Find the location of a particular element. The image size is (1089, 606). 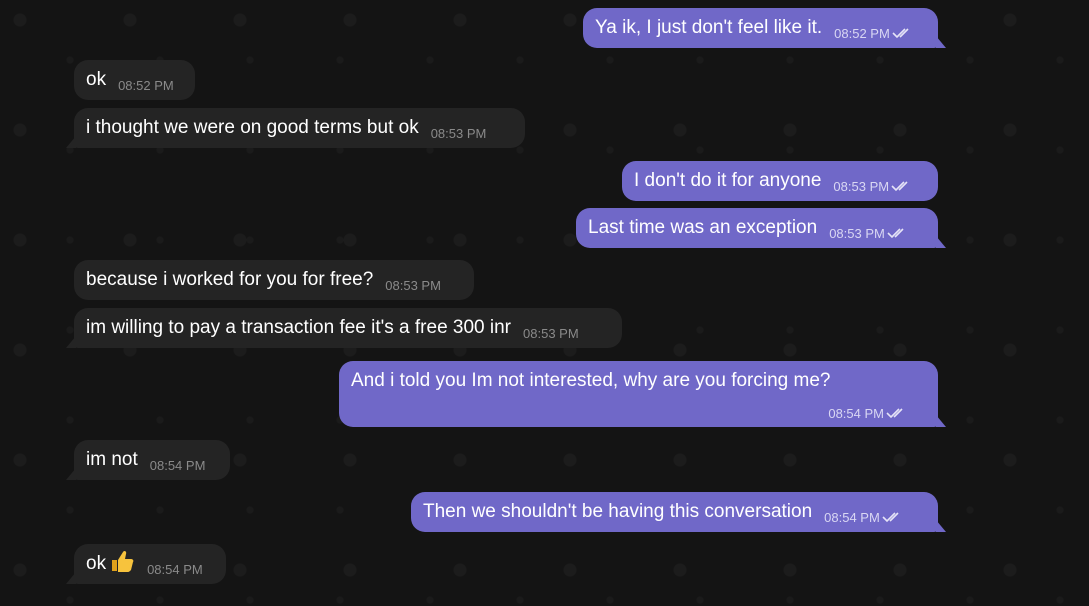

message-outgoing: I don't do it for anyone 08:53 PM is located at coordinates (780, 181).